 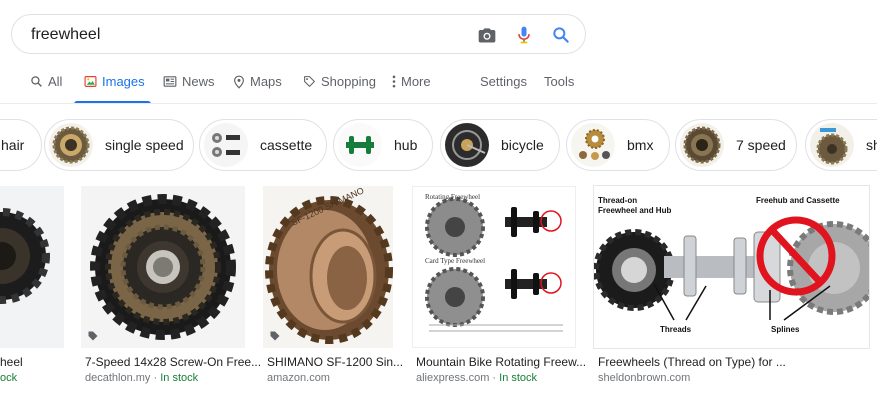 I want to click on result-source: sheldonbrown.com, so click(x=644, y=378).